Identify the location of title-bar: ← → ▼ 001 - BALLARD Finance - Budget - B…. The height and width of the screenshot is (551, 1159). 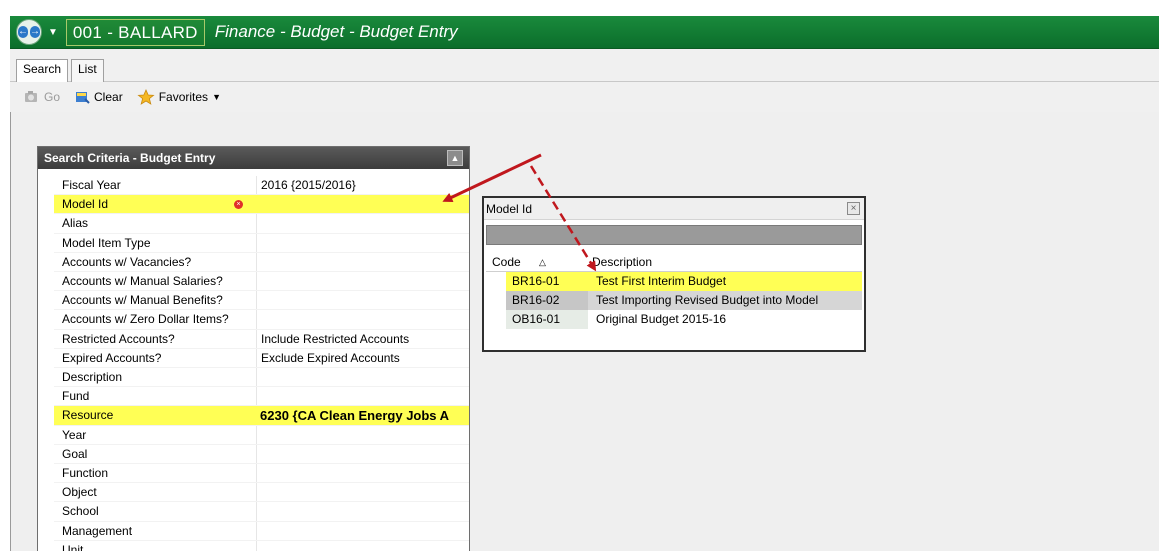
(584, 32).